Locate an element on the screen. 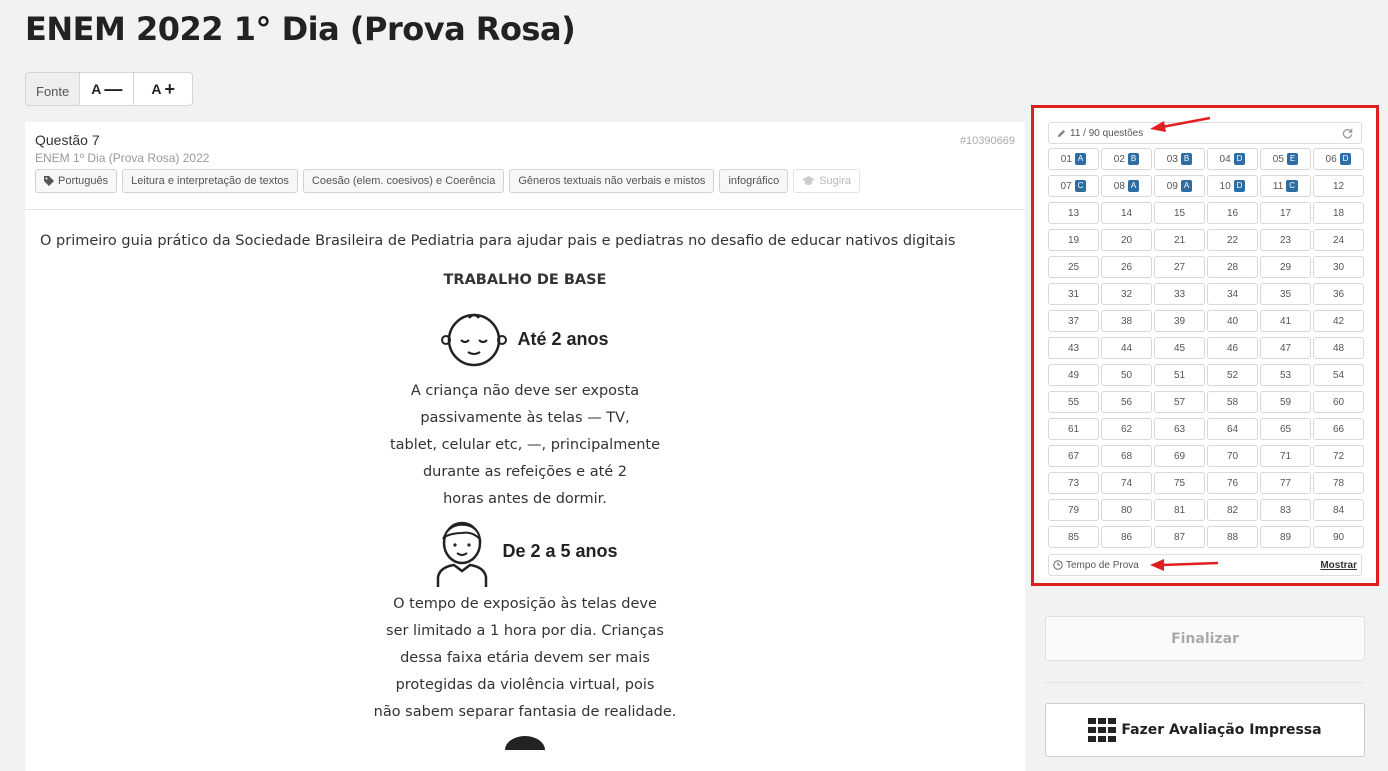 This screenshot has height=771, width=1388. question-nav-cell-54: 54 is located at coordinates (1338, 375).